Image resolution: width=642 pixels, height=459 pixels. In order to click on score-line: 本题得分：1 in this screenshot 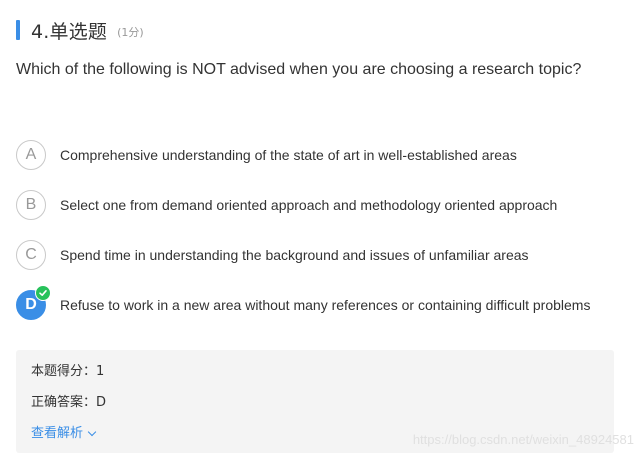, I will do `click(68, 371)`.